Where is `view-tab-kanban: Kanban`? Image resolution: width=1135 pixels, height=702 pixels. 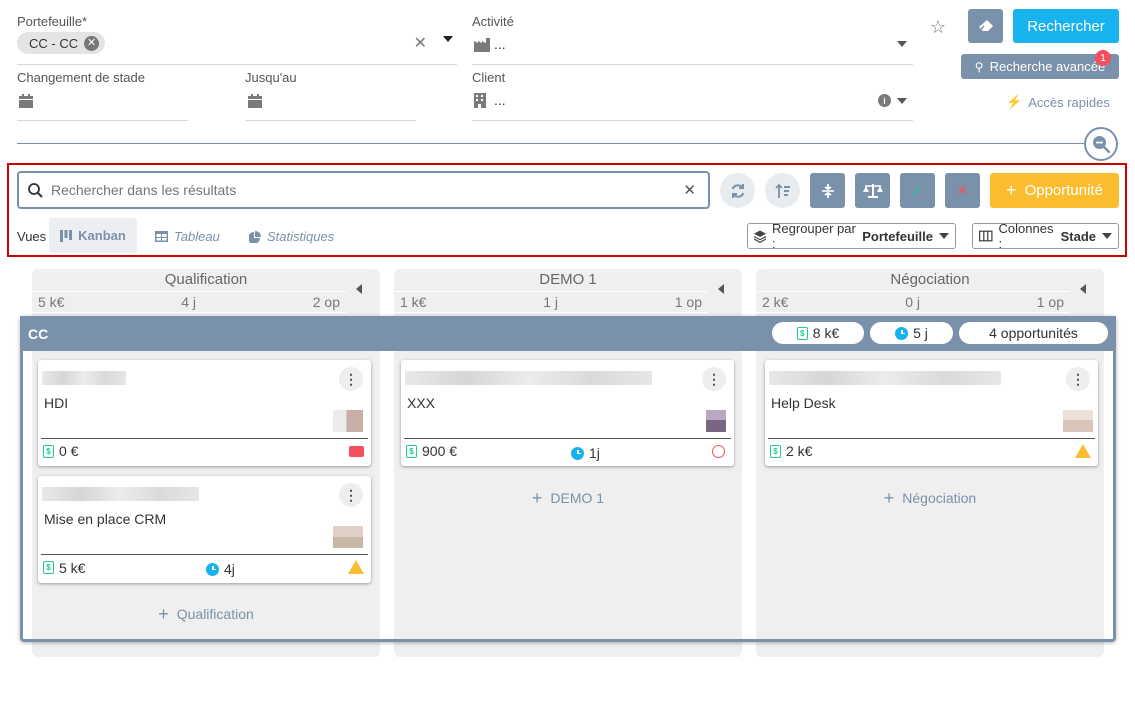 view-tab-kanban: Kanban is located at coordinates (93, 235).